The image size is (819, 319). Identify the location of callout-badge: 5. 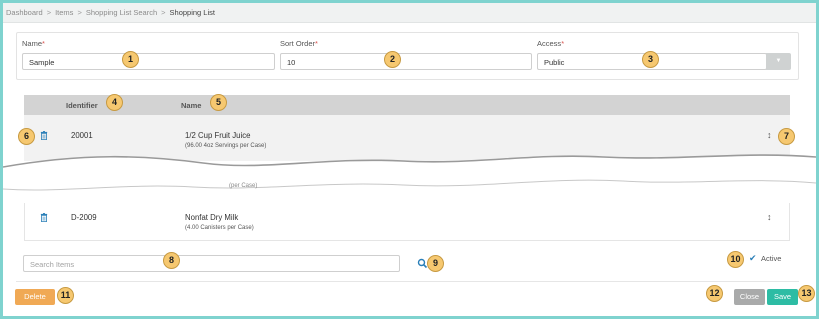
(218, 102).